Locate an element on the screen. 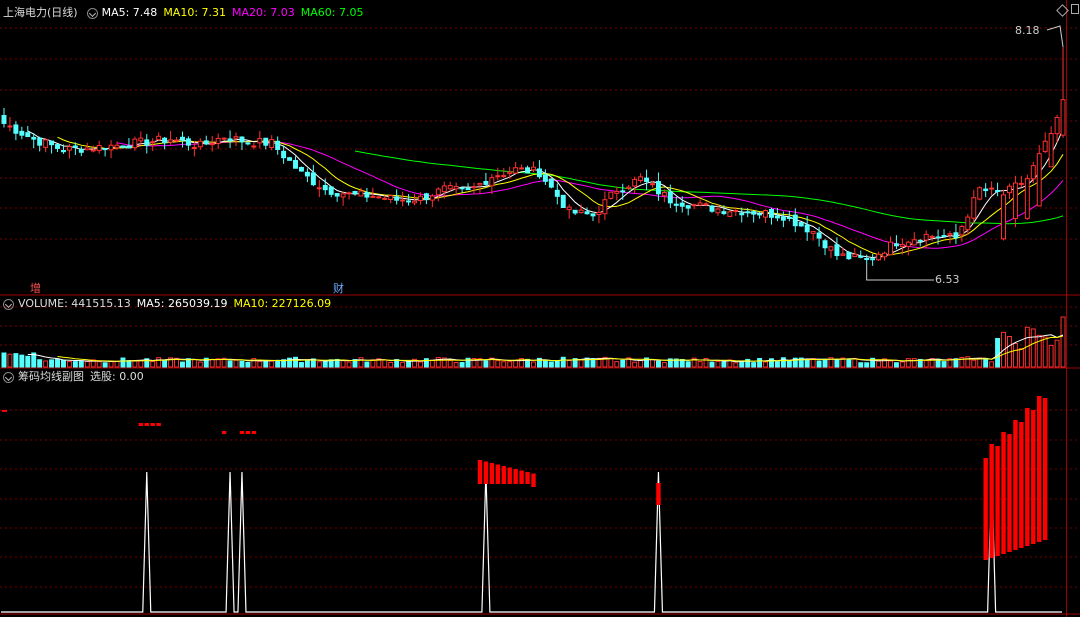  high-marker-label: 8.18 is located at coordinates (1027, 30).